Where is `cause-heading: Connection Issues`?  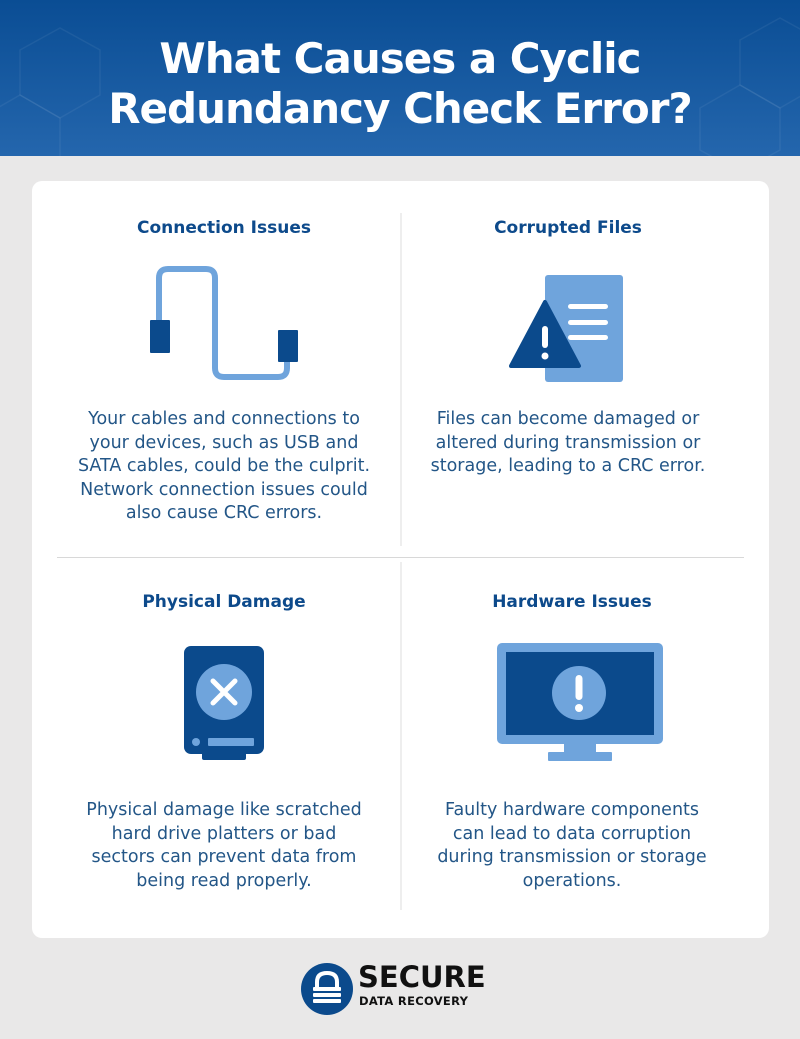 cause-heading: Connection Issues is located at coordinates (224, 228).